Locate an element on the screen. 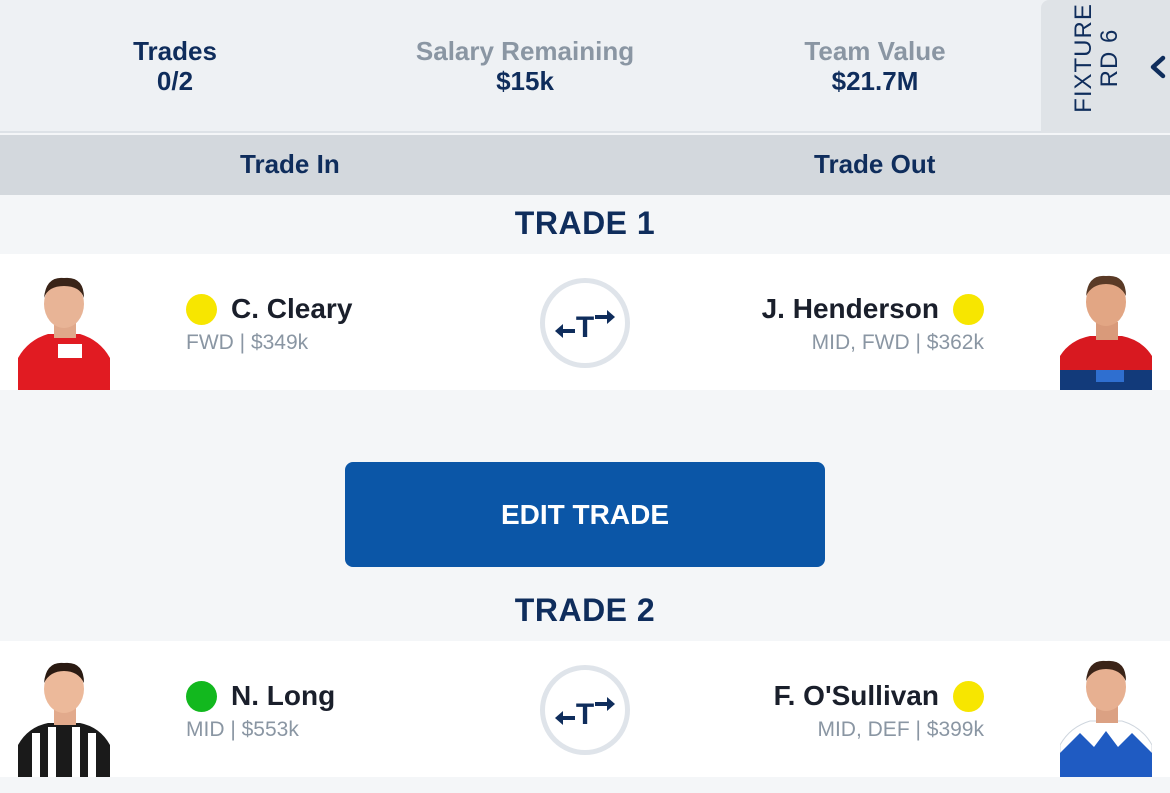 Image resolution: width=1170 pixels, height=793 pixels. team-value-label: Team Value is located at coordinates (875, 51).